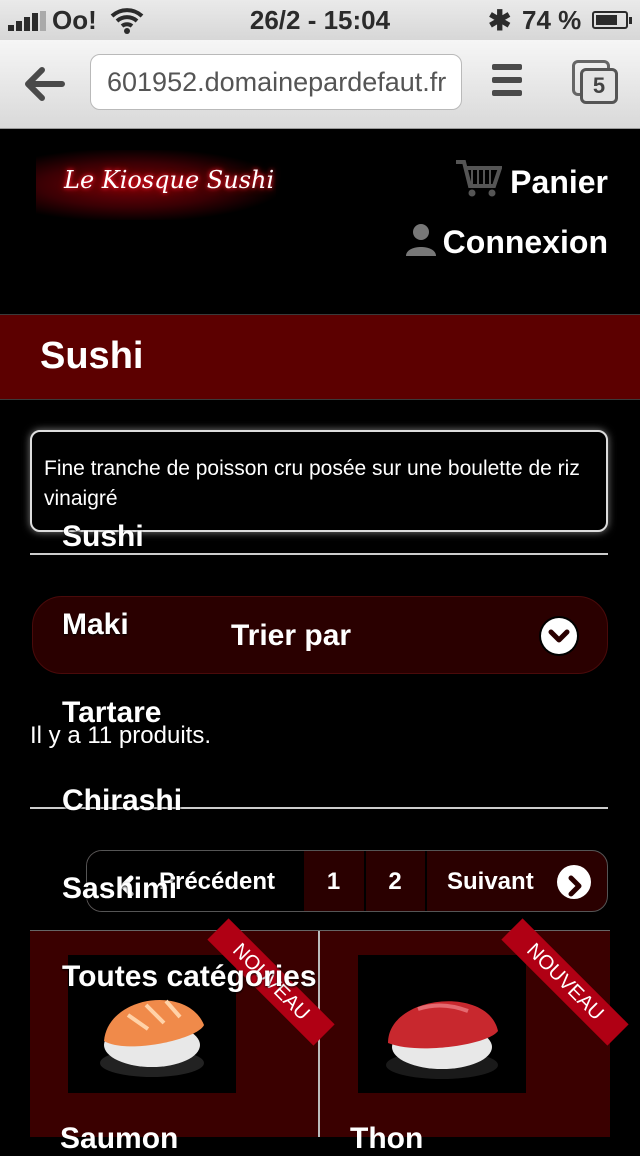 Image resolution: width=640 pixels, height=1156 pixels. What do you see at coordinates (478, 178) in the screenshot?
I see `cart-icon` at bounding box center [478, 178].